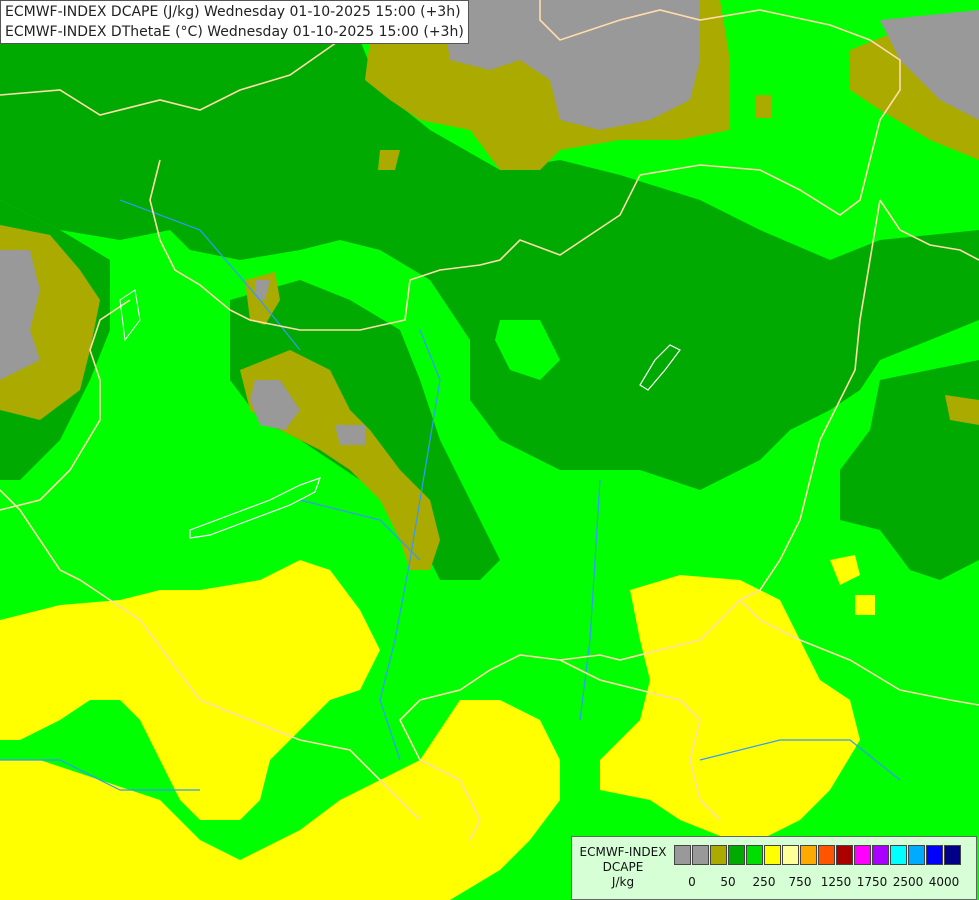 The height and width of the screenshot is (900, 979). Describe the element at coordinates (872, 882) in the screenshot. I see `legend-tick-label: 1750` at that location.